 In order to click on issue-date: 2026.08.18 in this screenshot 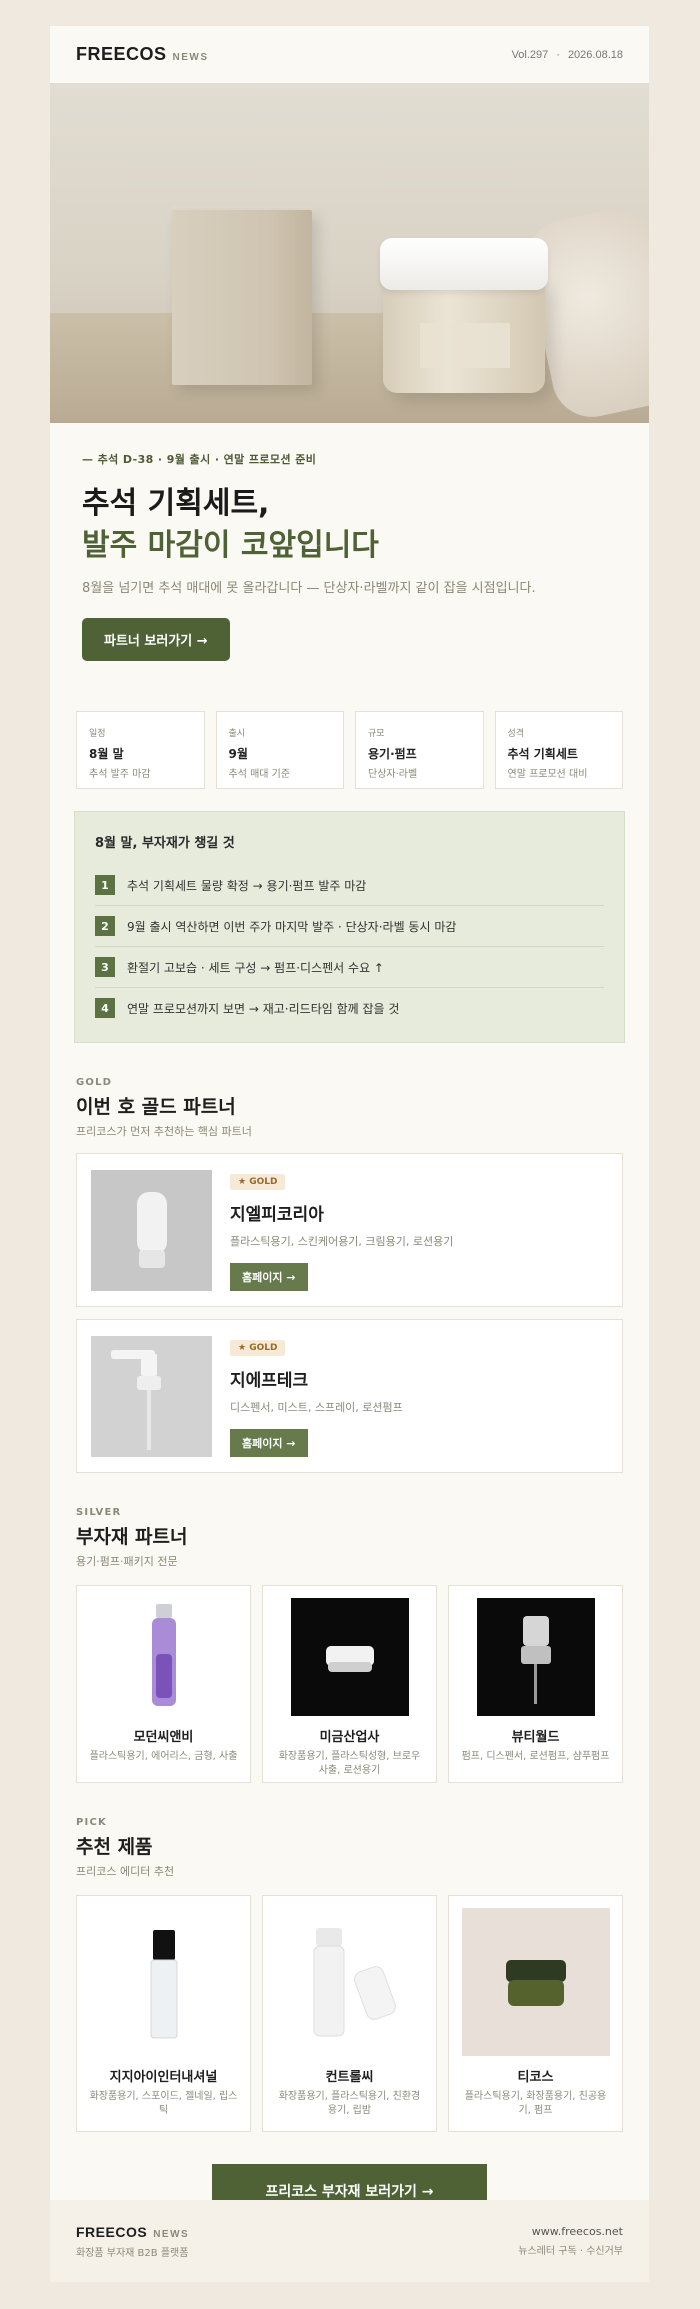, I will do `click(595, 54)`.